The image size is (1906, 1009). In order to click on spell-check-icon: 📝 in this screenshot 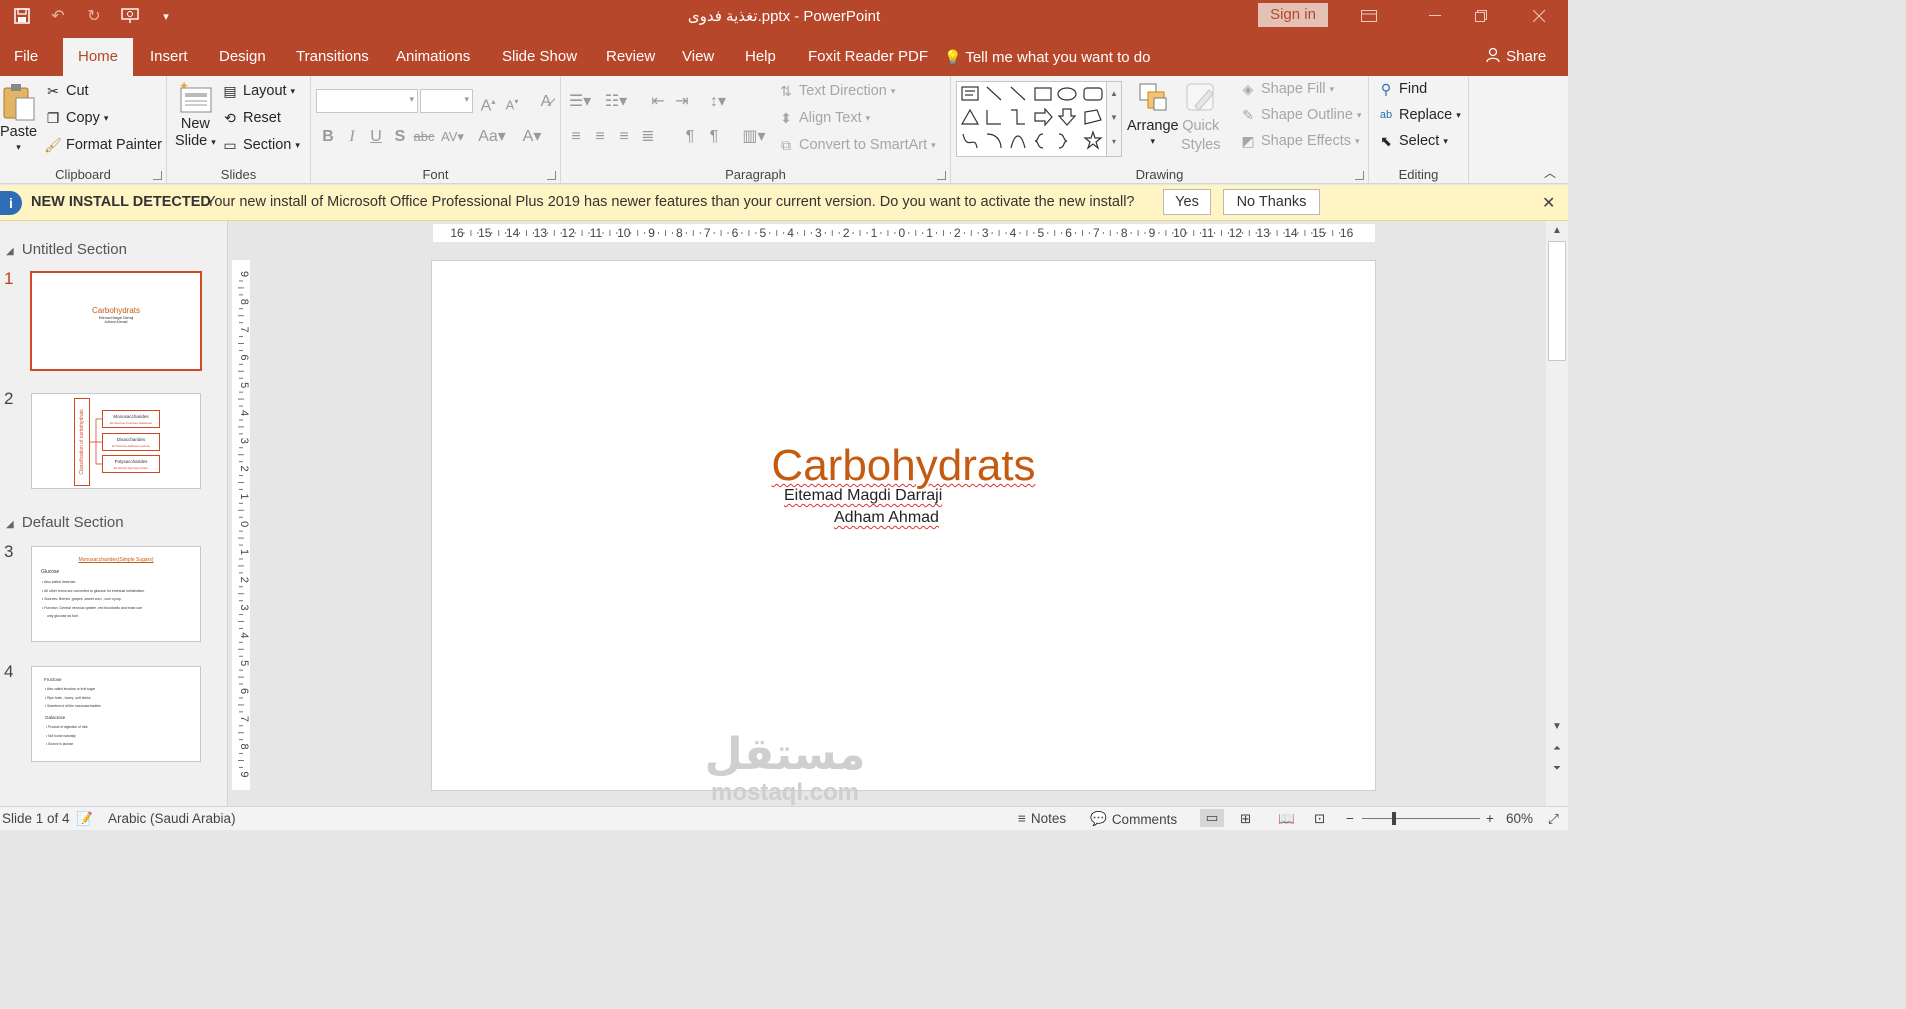, I will do `click(84, 819)`.